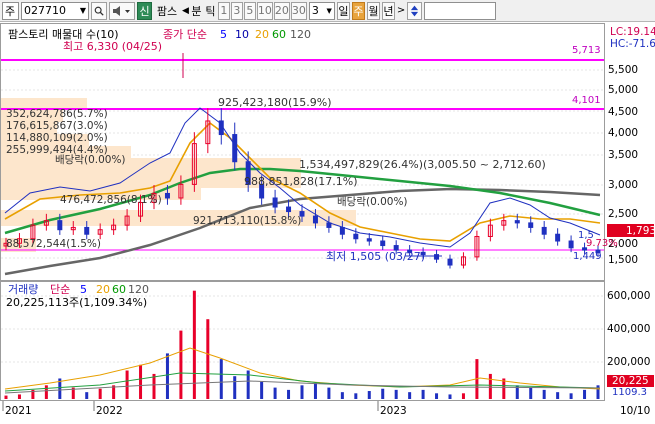 This screenshot has height=424, width=655. What do you see at coordinates (76, 302) in the screenshot?
I see `last-volume-label: 20,225,113주(1,109.34%)` at bounding box center [76, 302].